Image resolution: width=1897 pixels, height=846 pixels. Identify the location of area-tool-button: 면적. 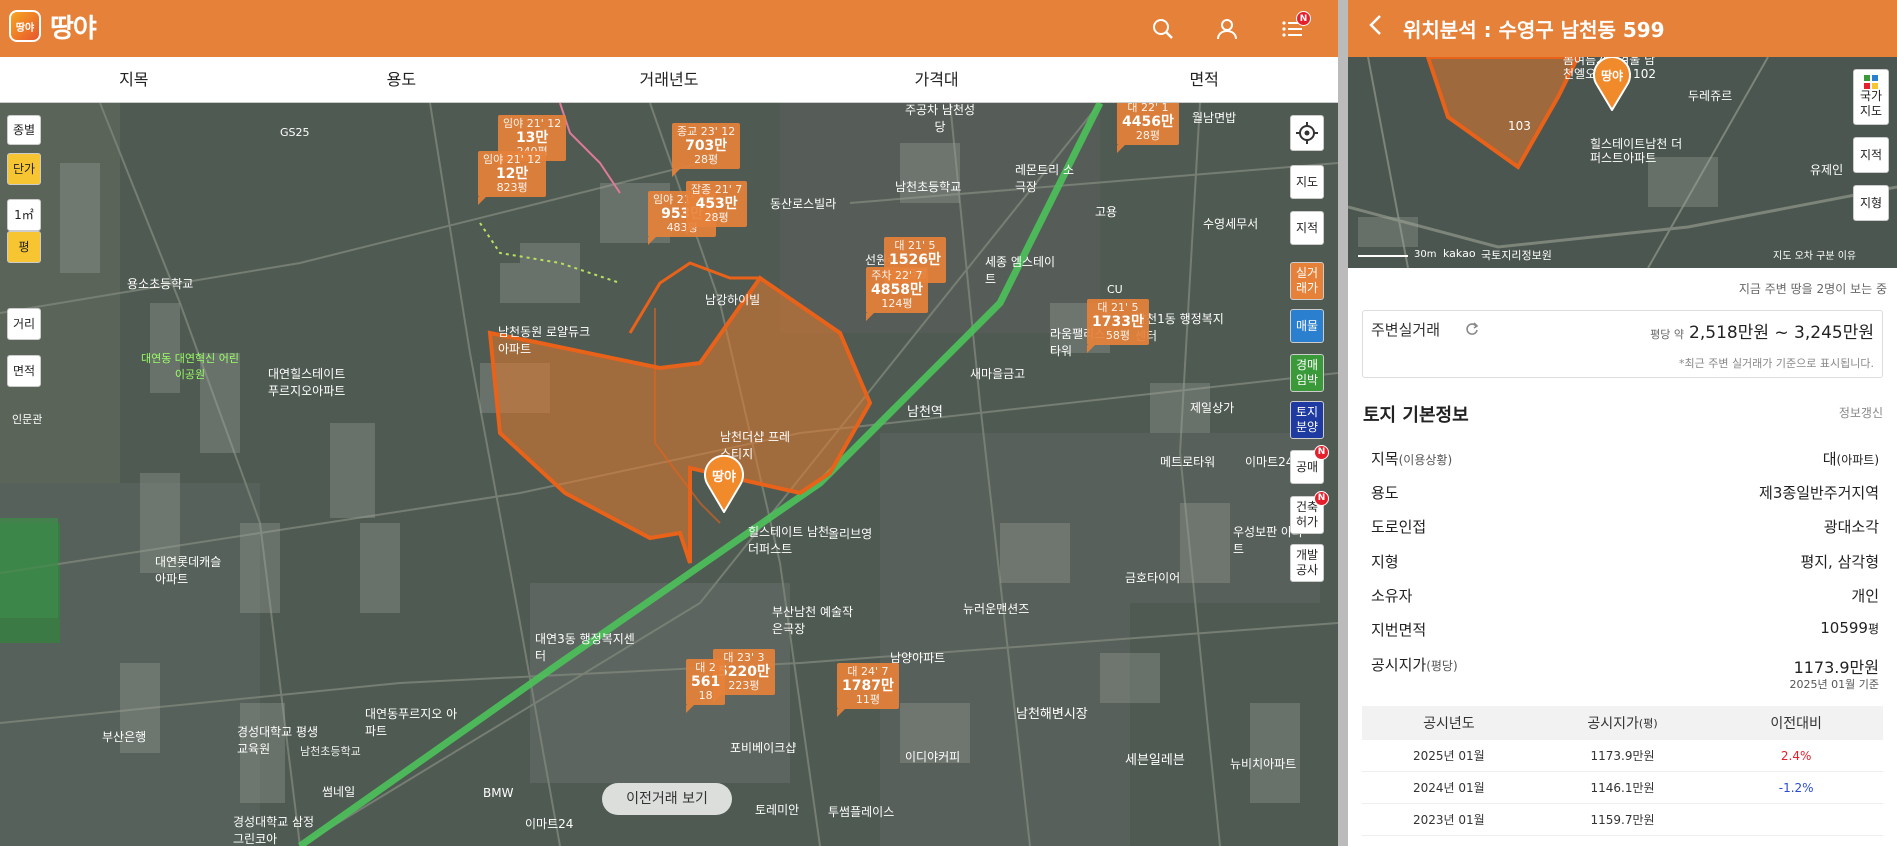
(24, 371).